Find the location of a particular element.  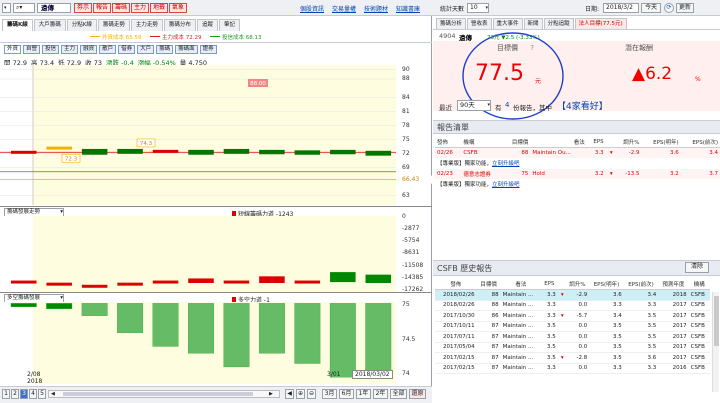

chip-button-3: 主力 is located at coordinates (70, 49).